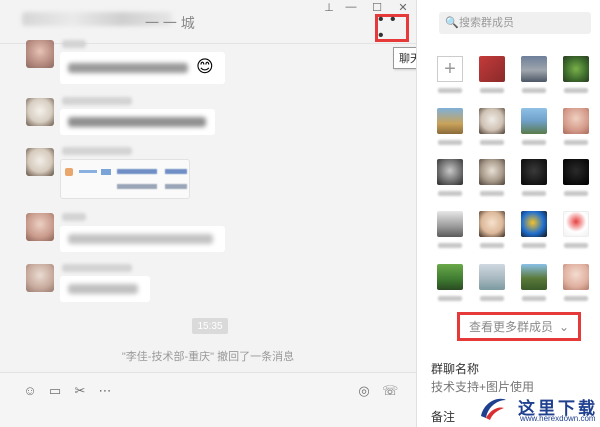  I want to click on view-more-members-label: 查看更多群成员, so click(510, 327).